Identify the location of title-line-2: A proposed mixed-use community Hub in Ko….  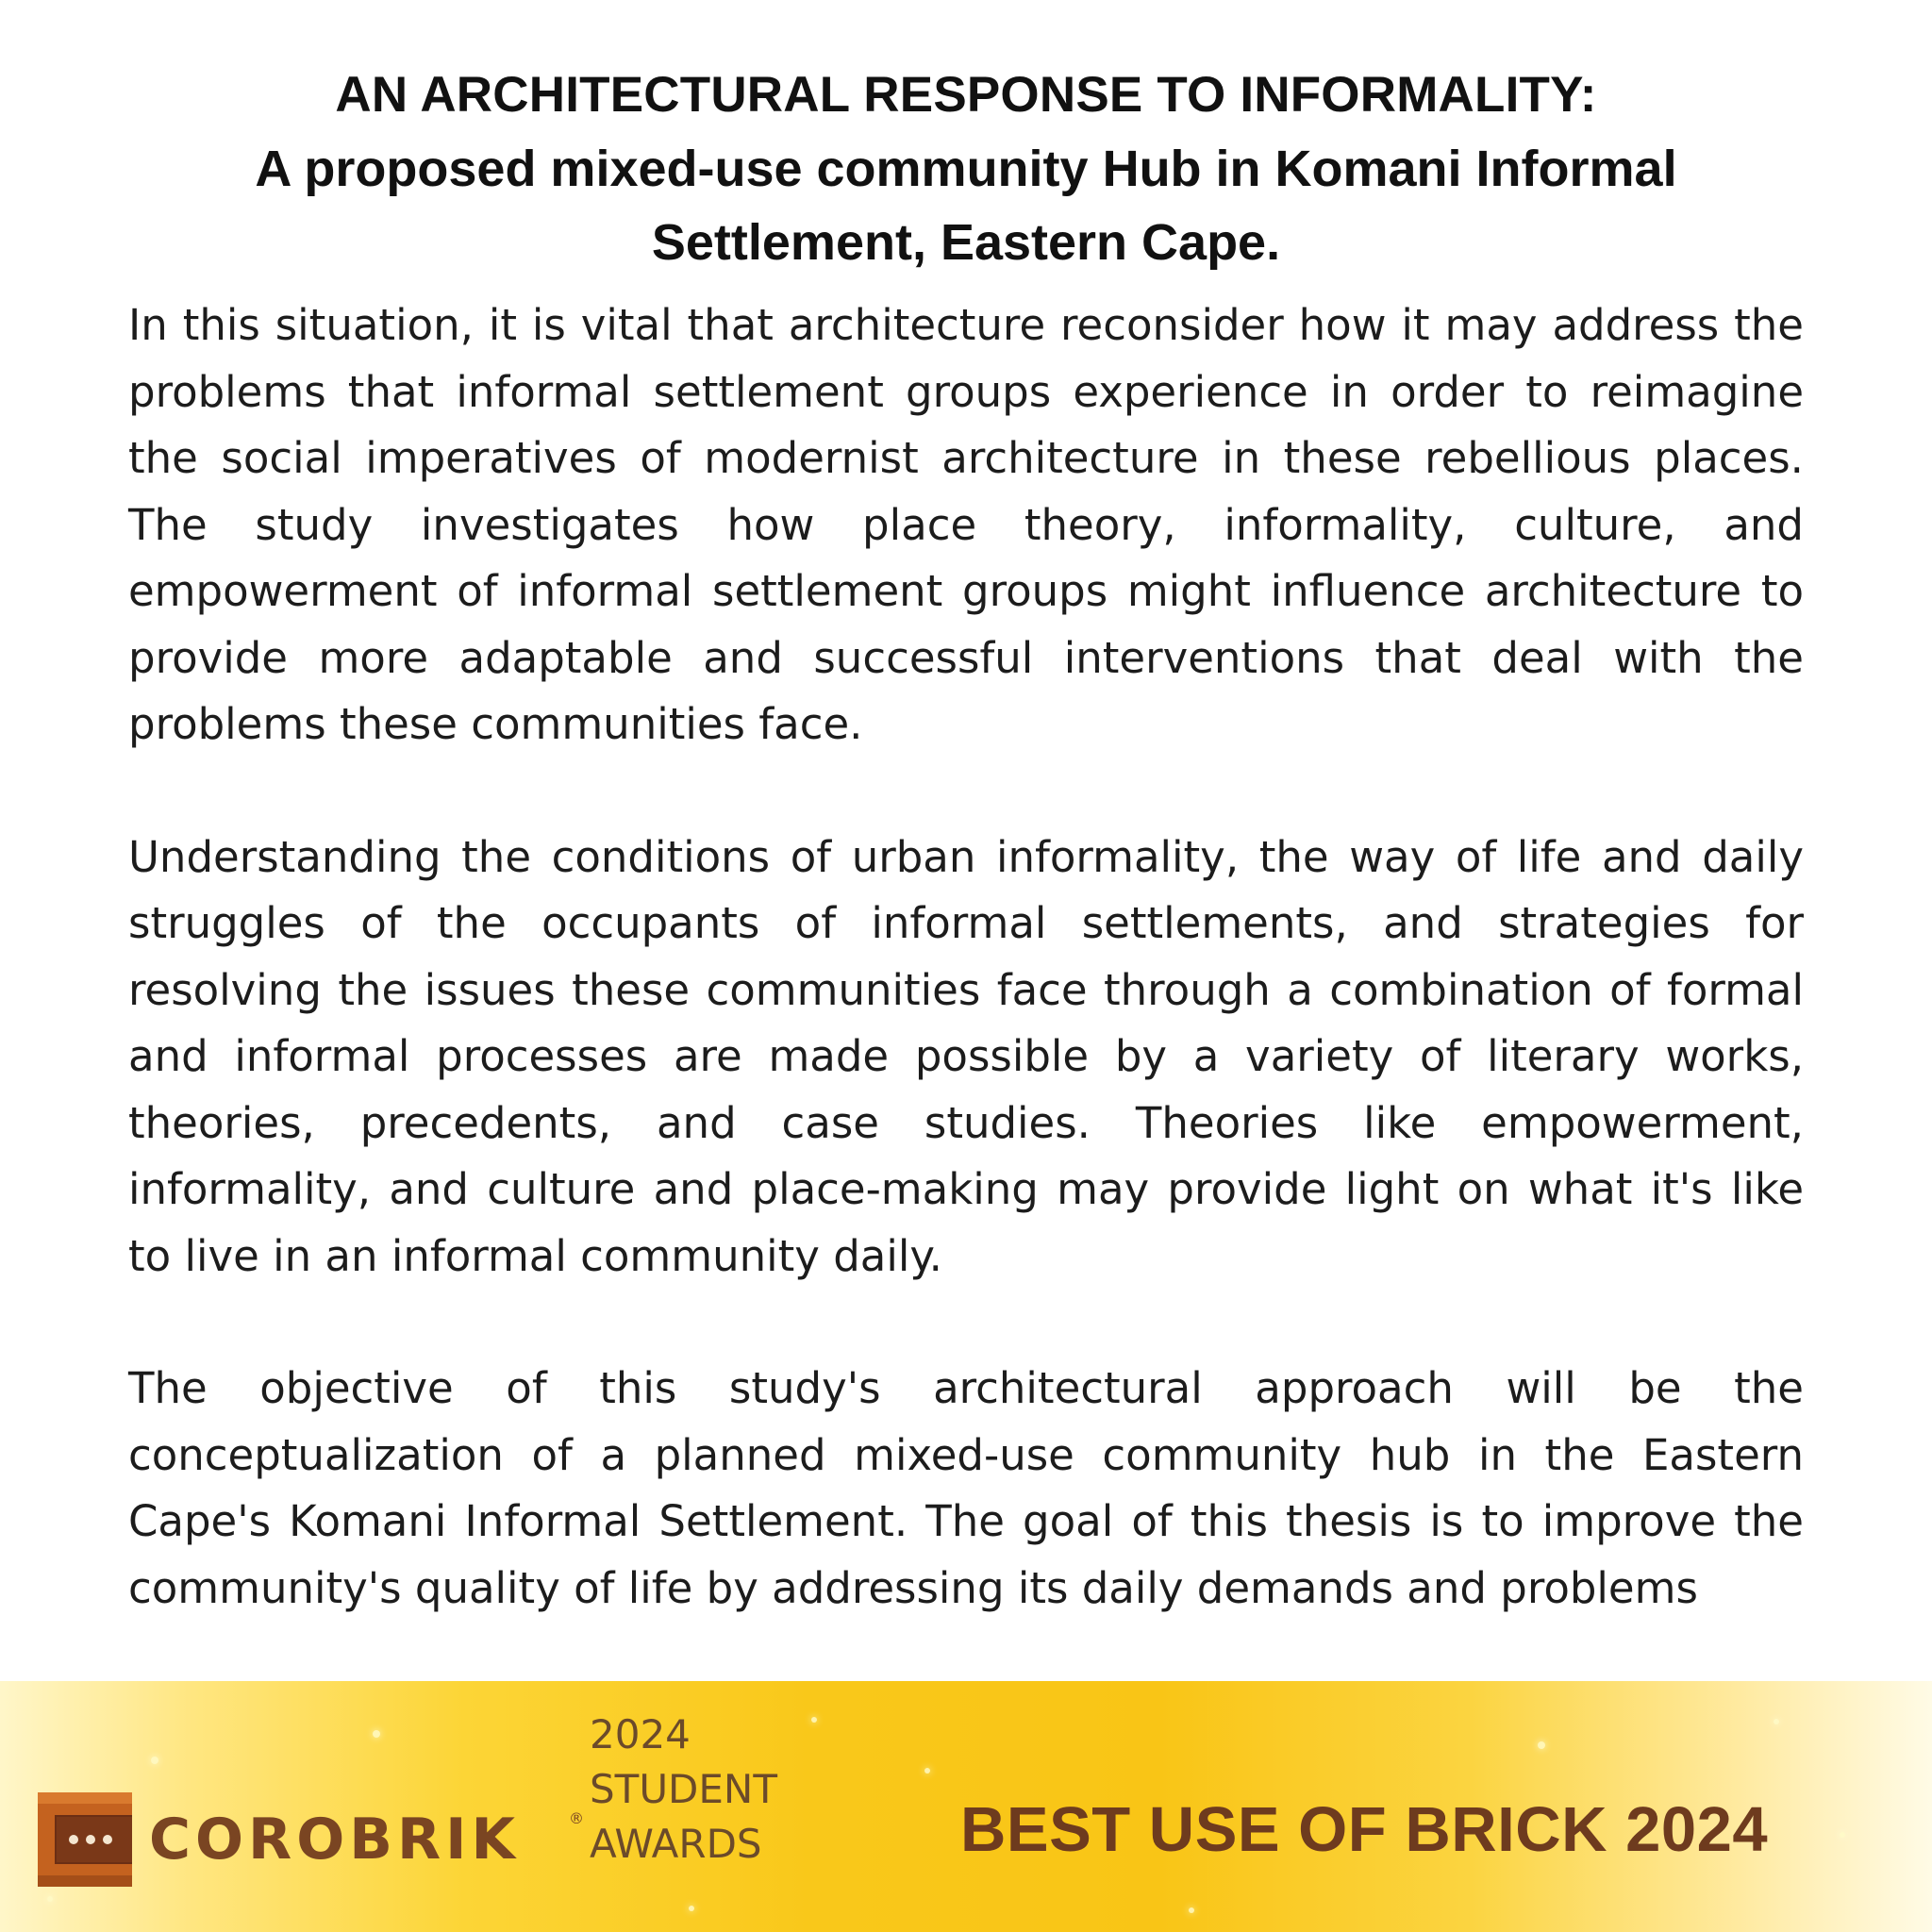
(966, 206).